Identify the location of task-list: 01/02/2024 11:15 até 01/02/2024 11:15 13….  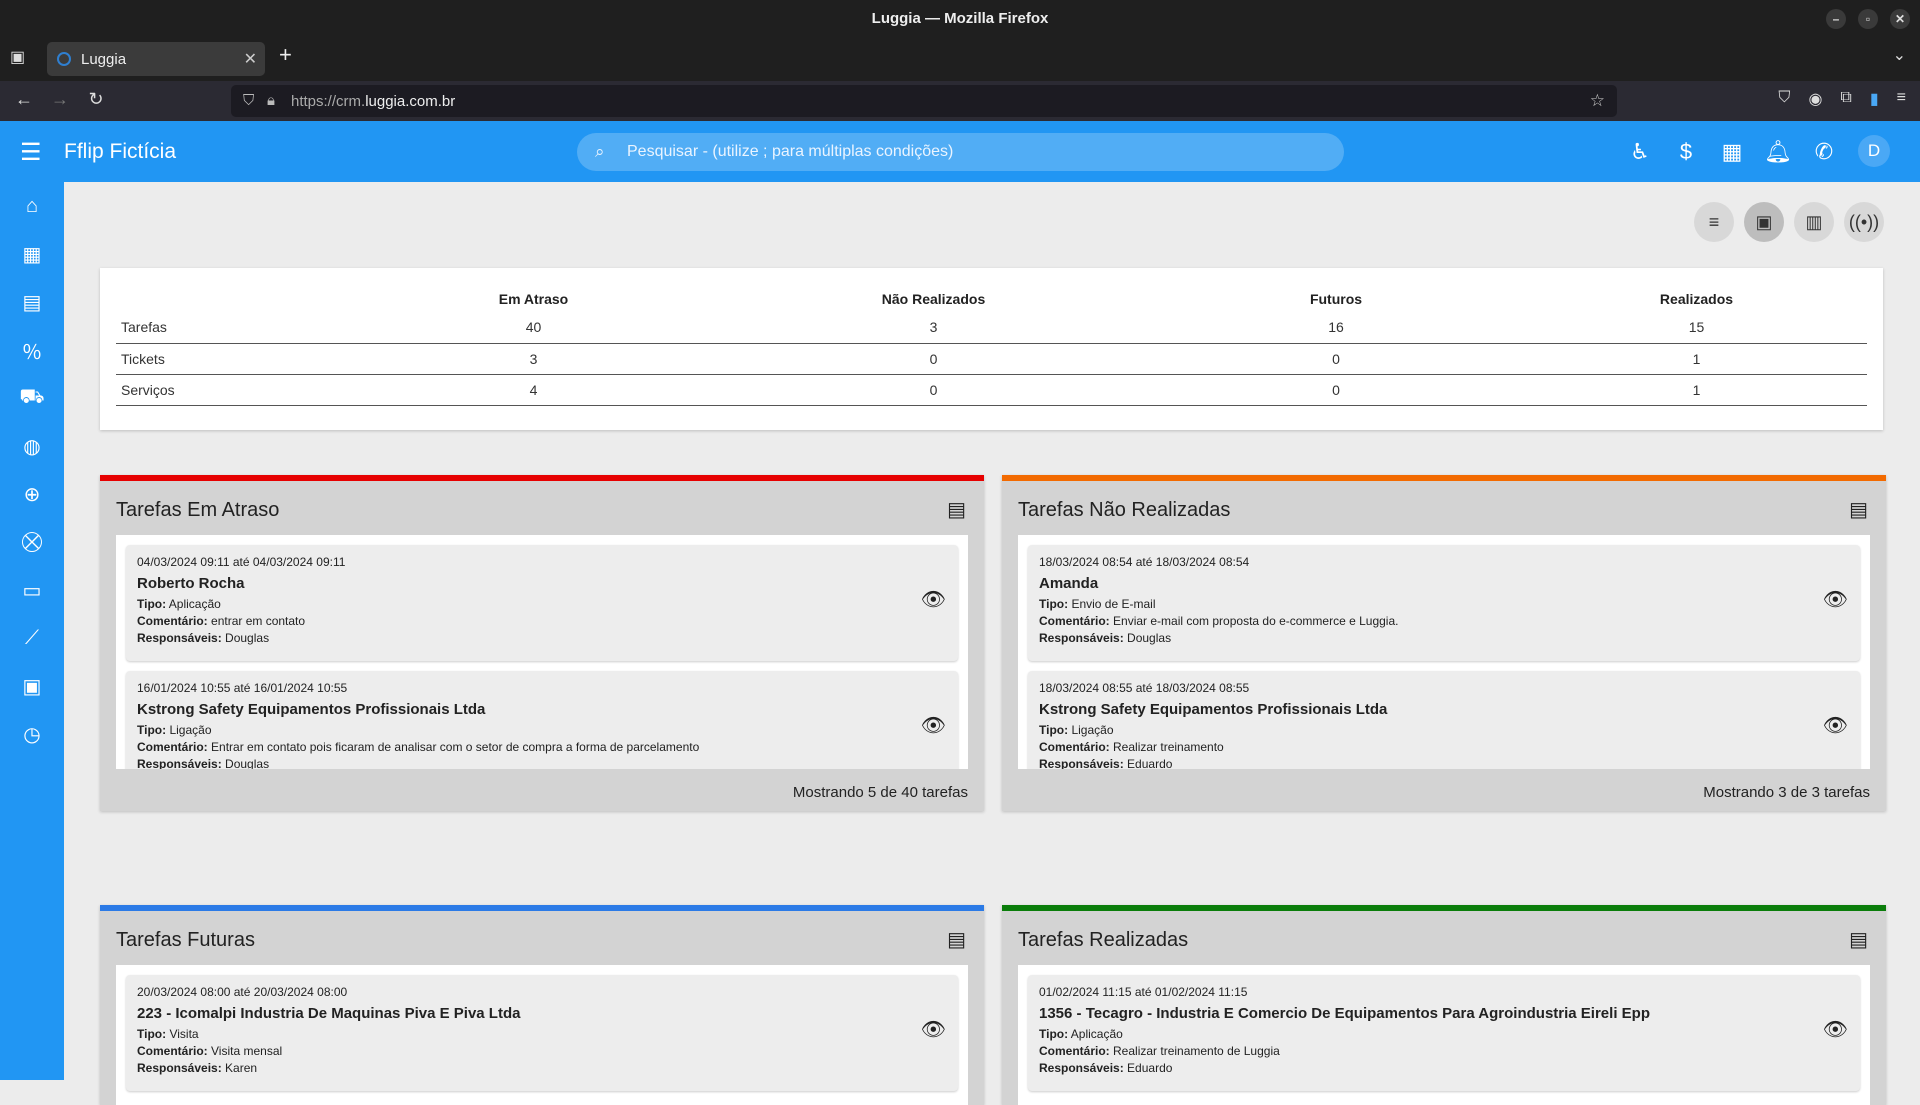
(1444, 1035).